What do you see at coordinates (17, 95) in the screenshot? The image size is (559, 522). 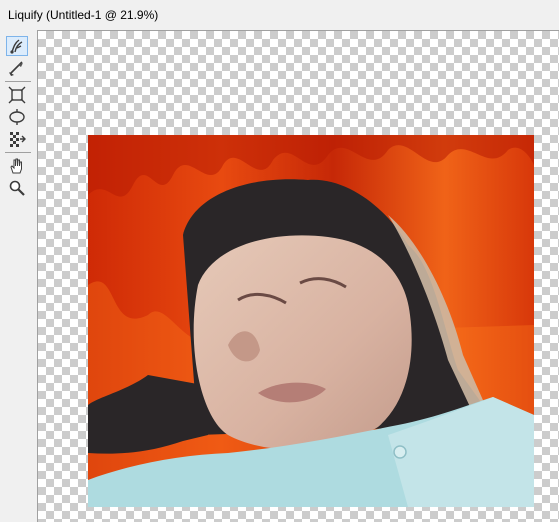 I see `pucker-tool-icon` at bounding box center [17, 95].